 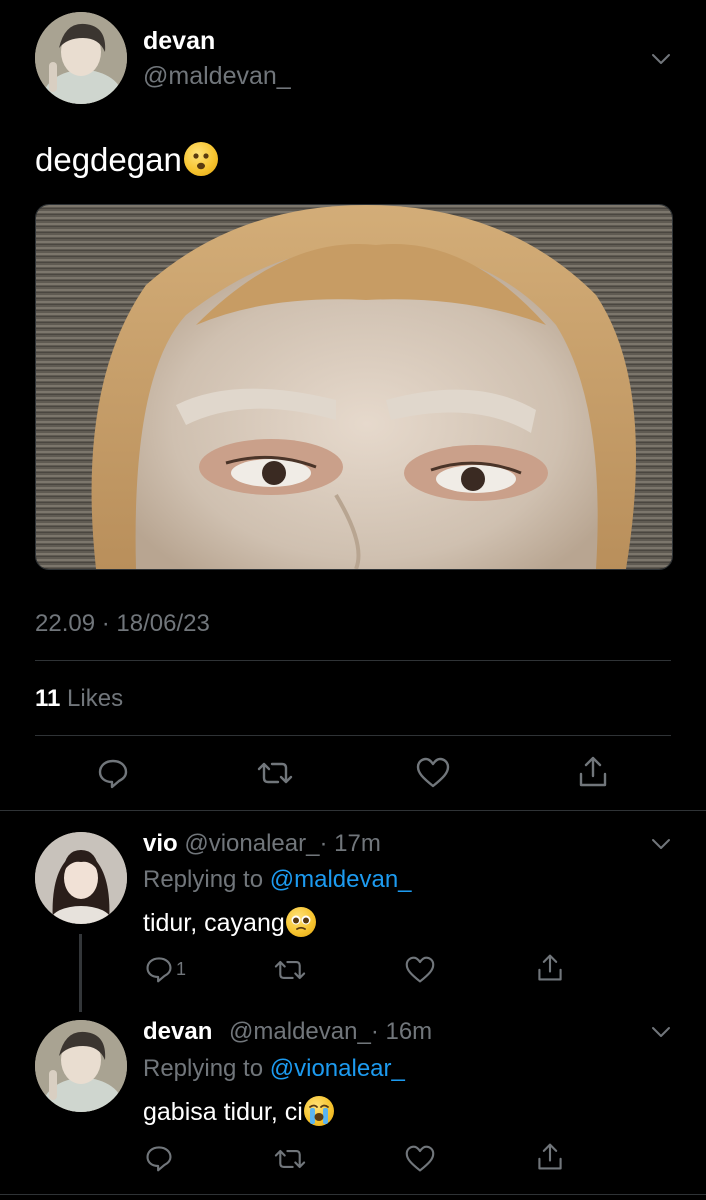 I want to click on tweet-timestamp: 22.09 · 18/06/23, so click(x=122, y=624).